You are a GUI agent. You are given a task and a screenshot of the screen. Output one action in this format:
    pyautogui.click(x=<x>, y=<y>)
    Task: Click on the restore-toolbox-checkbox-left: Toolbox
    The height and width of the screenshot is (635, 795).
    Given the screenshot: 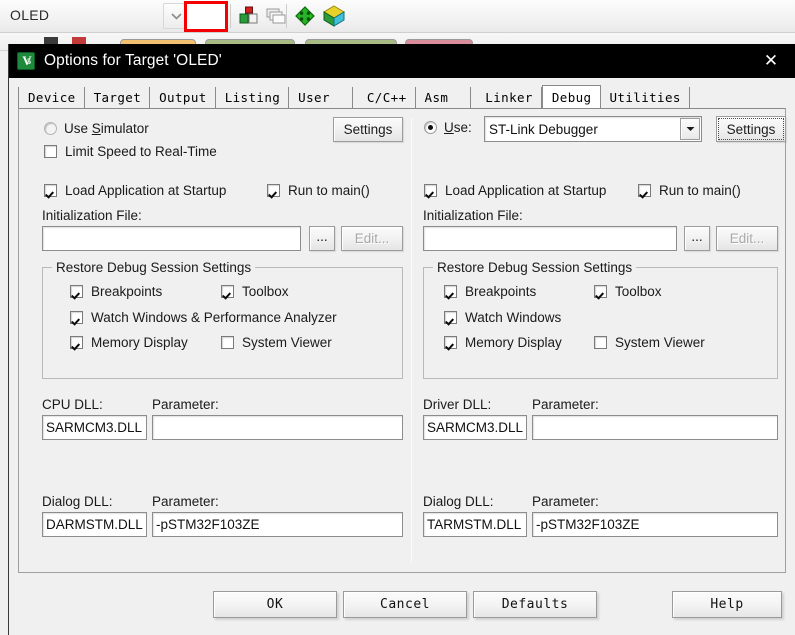 What is the action you would take?
    pyautogui.click(x=255, y=291)
    